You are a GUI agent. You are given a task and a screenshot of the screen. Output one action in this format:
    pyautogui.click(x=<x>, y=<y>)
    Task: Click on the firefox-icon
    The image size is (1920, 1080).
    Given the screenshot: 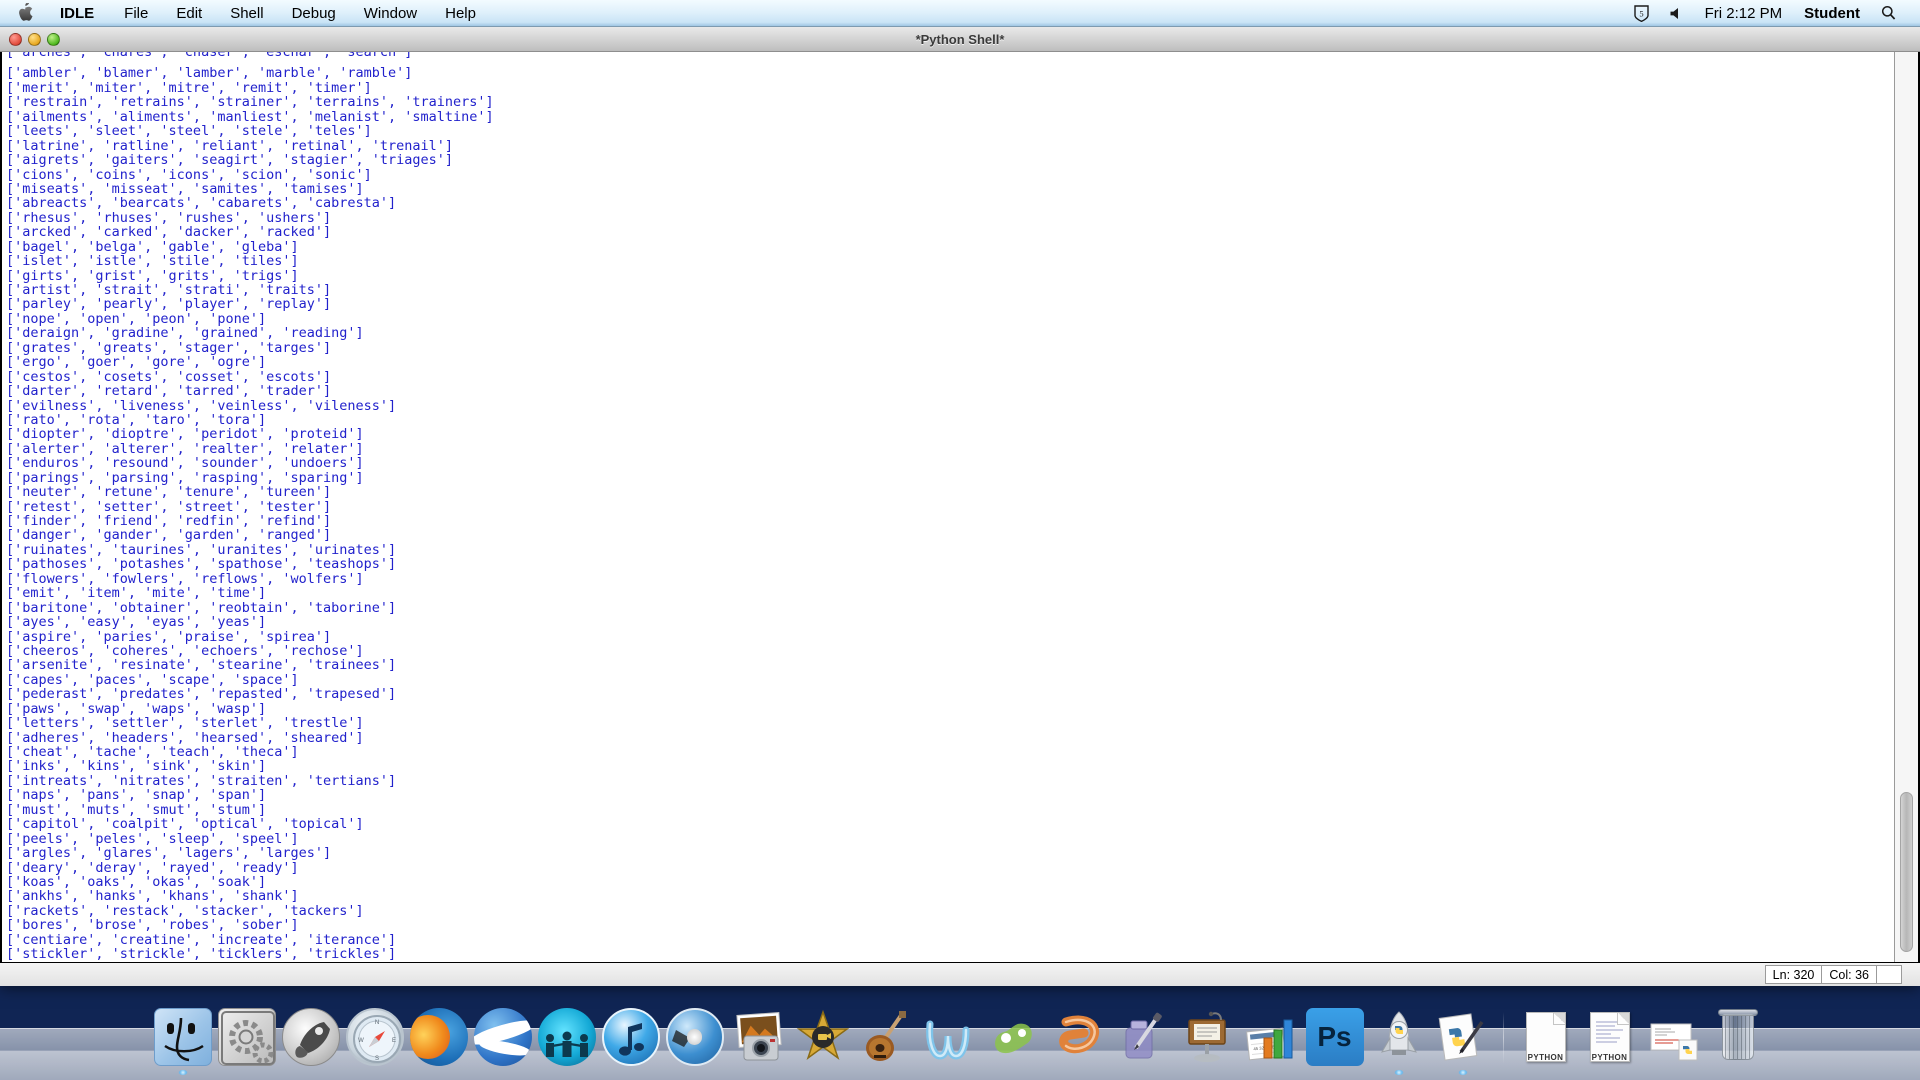 What is the action you would take?
    pyautogui.click(x=438, y=1037)
    